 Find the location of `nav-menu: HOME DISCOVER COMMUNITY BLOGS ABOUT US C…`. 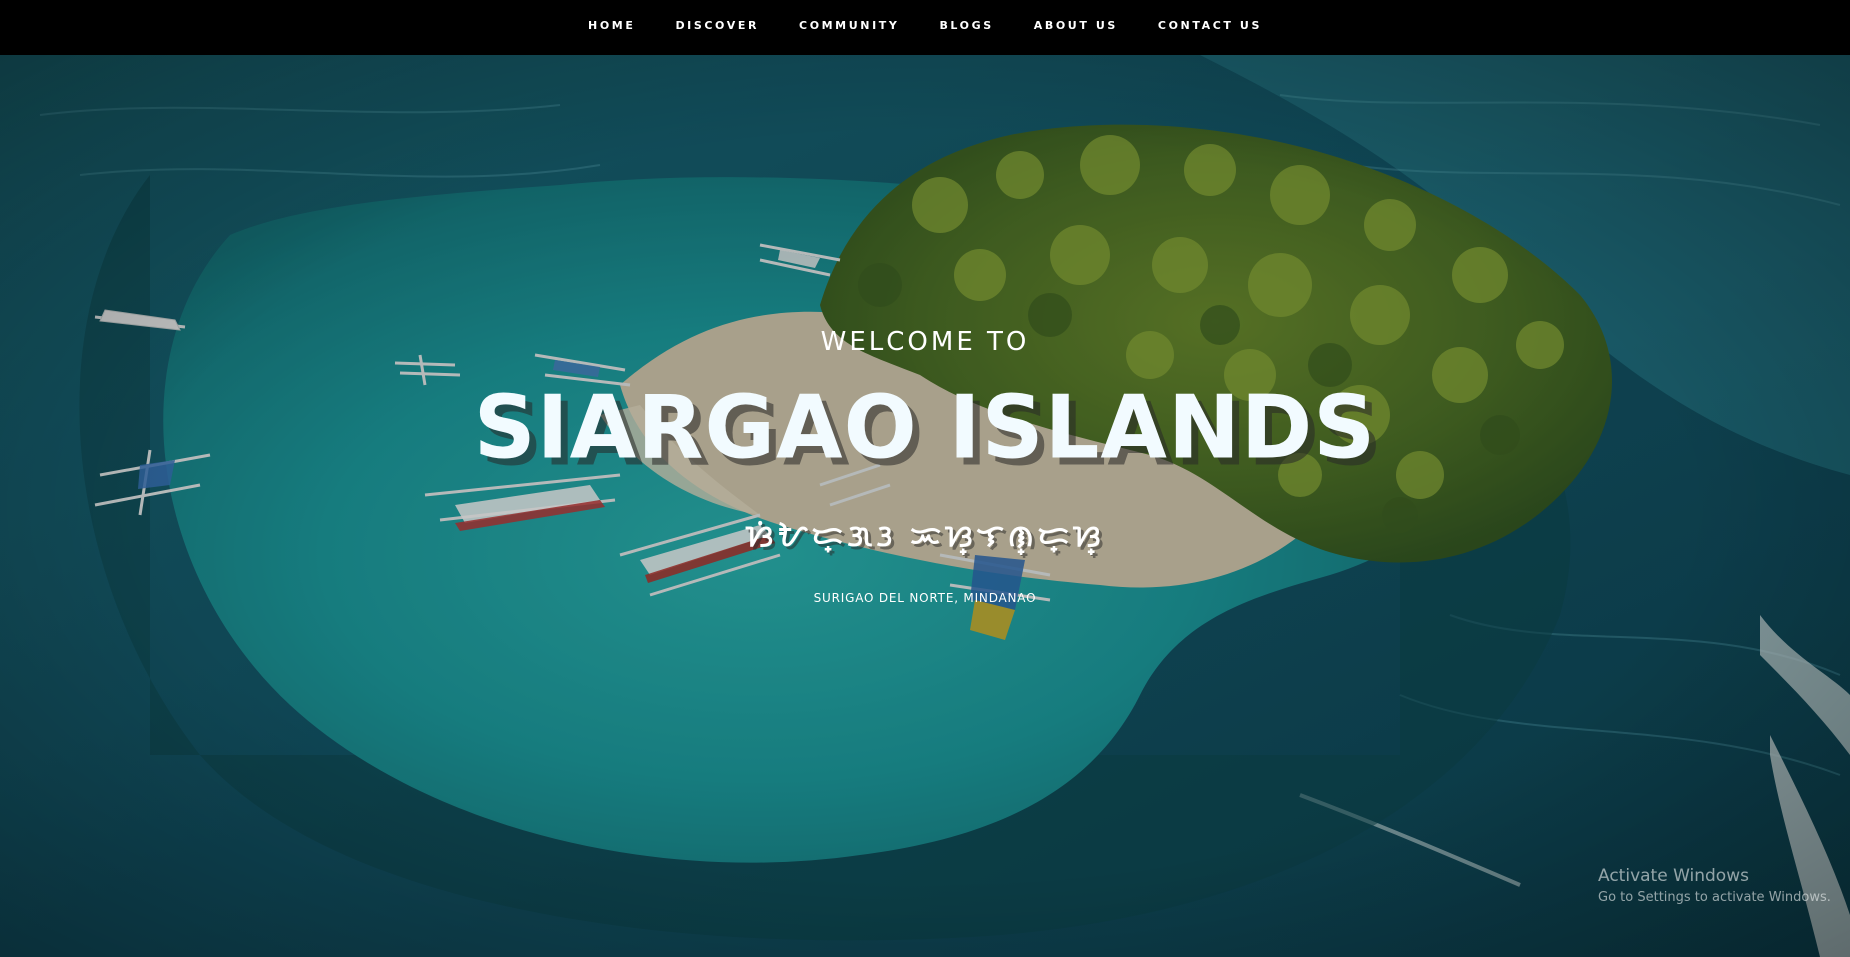

nav-menu: HOME DISCOVER COMMUNITY BLOGS ABOUT US C… is located at coordinates (925, 25).